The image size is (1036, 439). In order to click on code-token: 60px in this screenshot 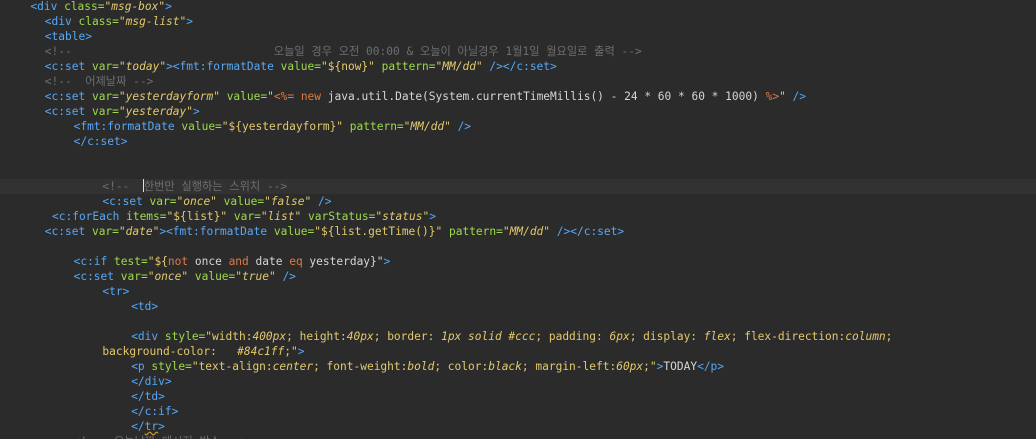, I will do `click(630, 366)`.